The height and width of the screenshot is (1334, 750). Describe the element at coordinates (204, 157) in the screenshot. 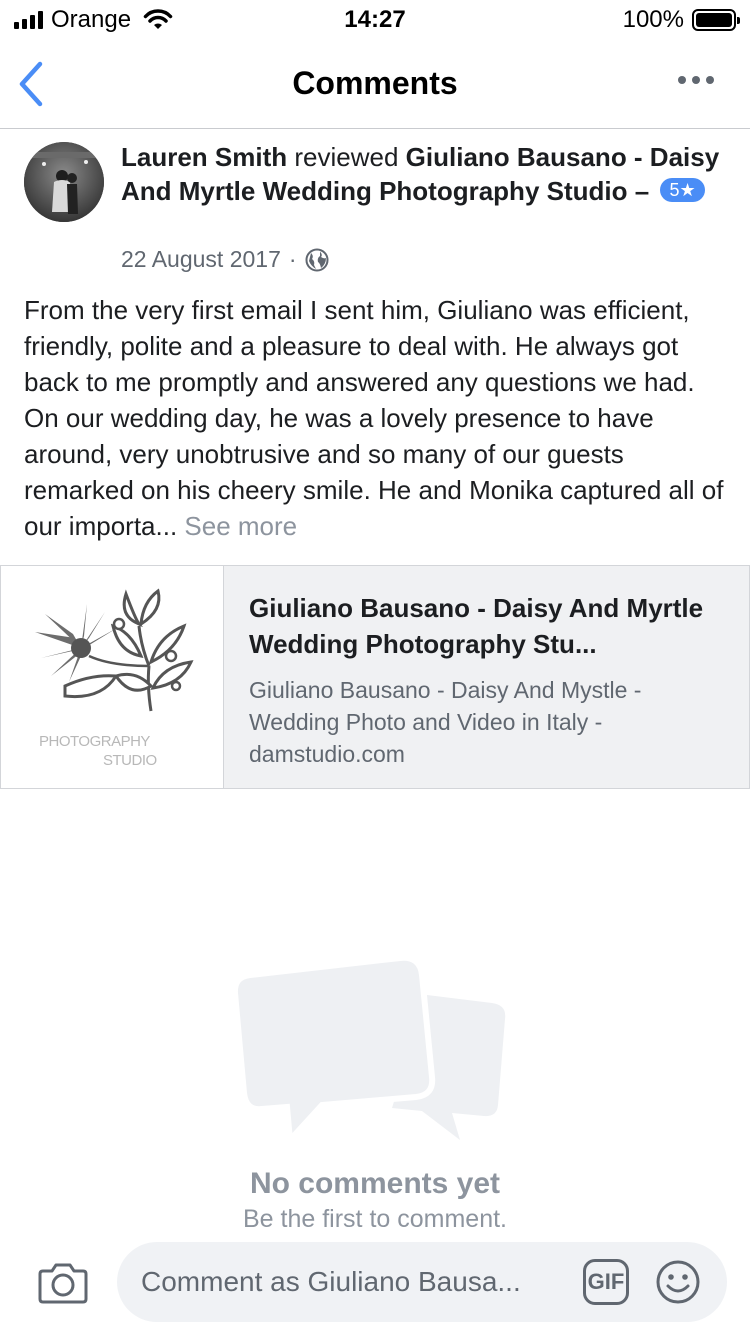

I see `author-name: Lauren Smith` at that location.